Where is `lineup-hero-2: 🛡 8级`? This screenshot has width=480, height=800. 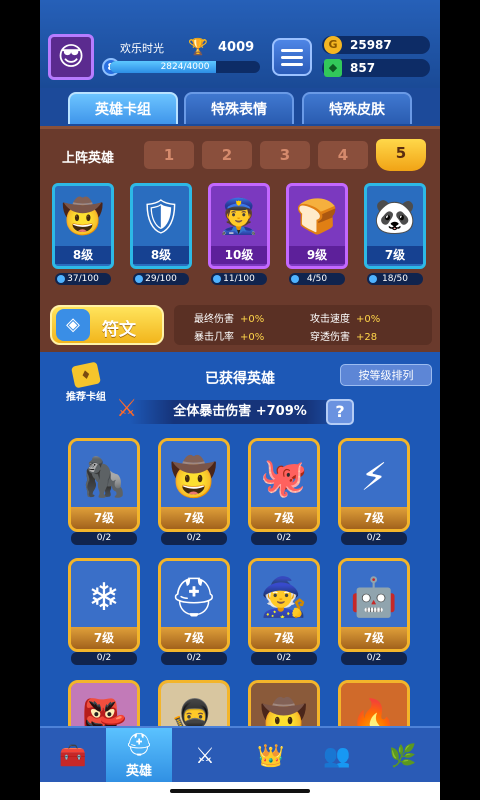 lineup-hero-2: 🛡 8级 is located at coordinates (161, 226).